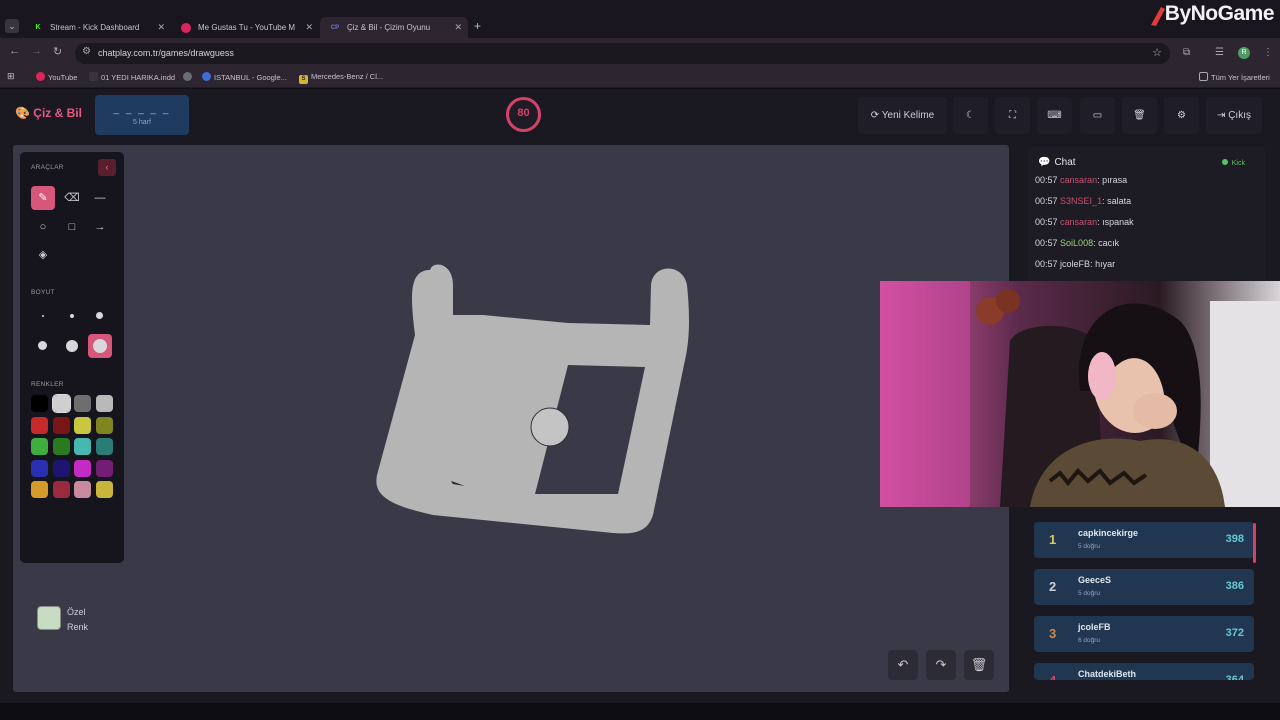  Describe the element at coordinates (1186, 52) in the screenshot. I see `extensions-icon: ⧉` at that location.